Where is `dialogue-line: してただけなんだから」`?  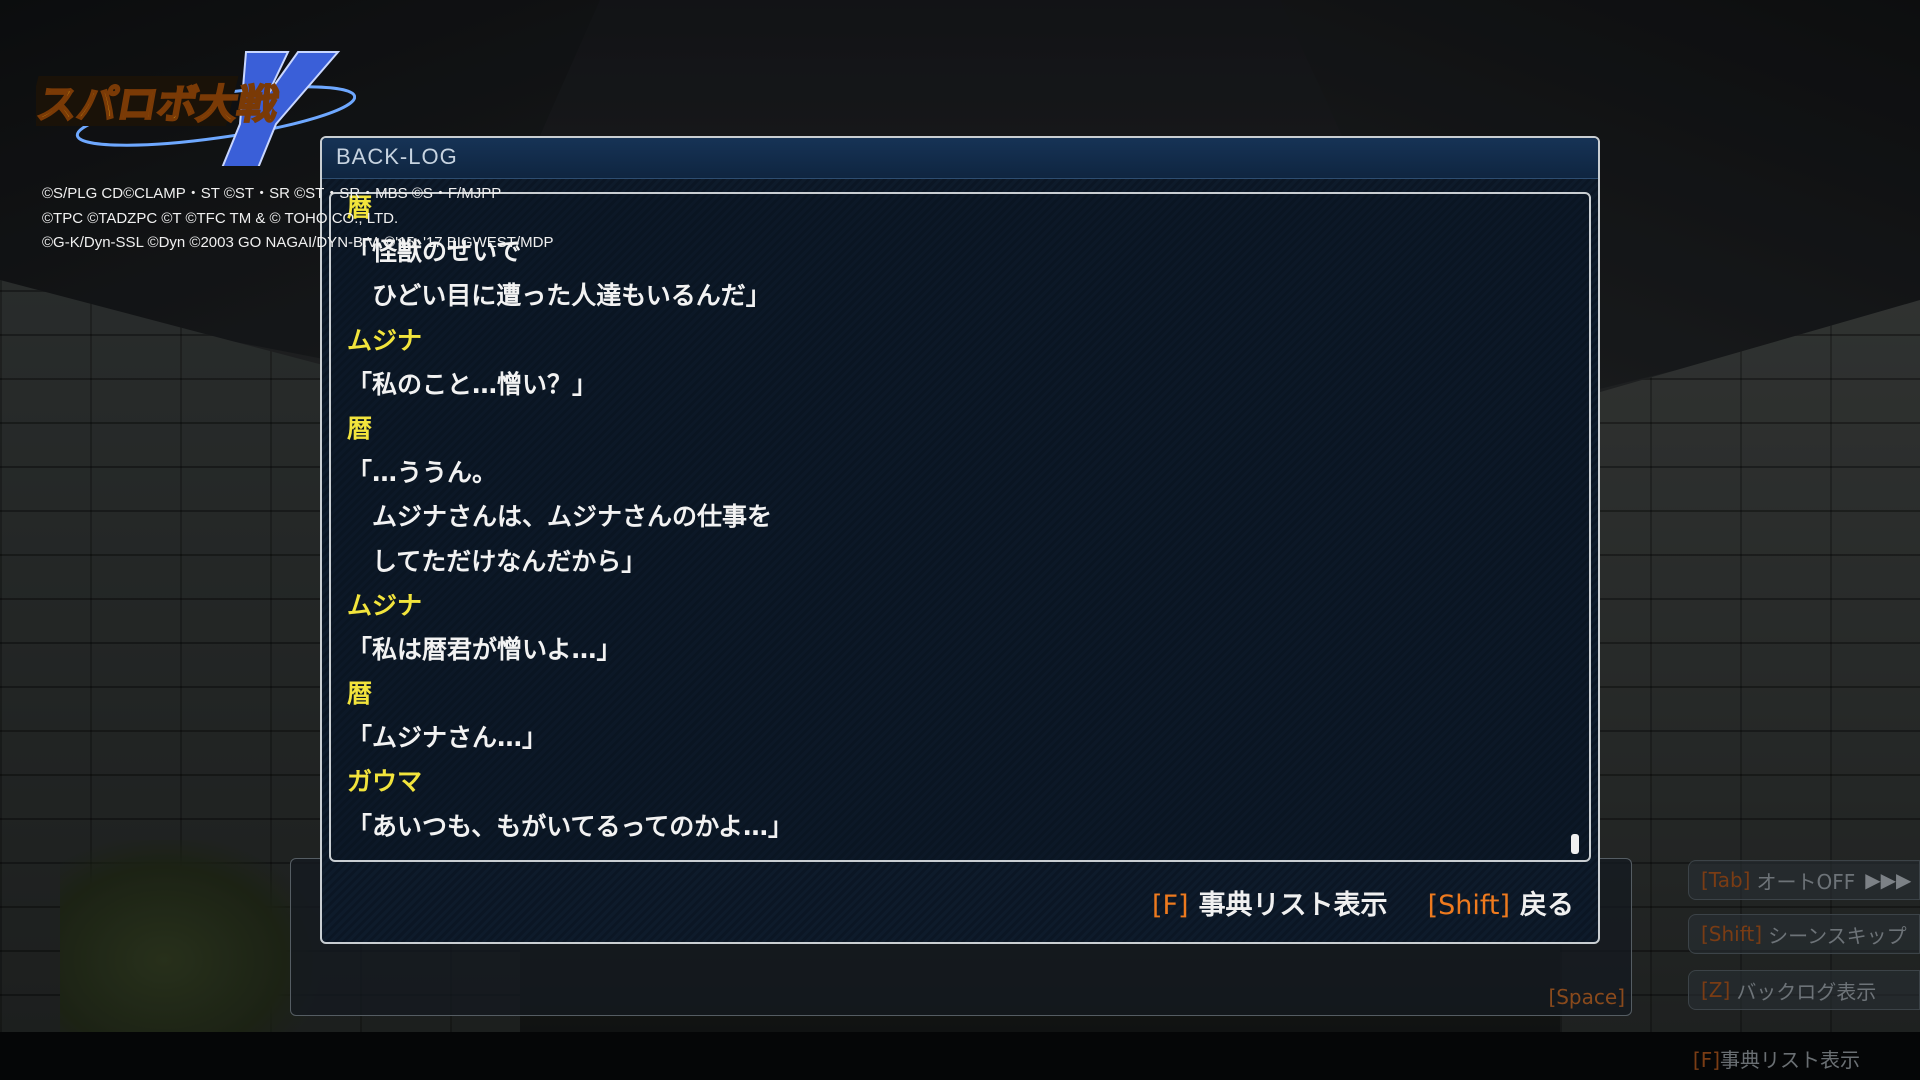
dialogue-line: してただけなんだから」 is located at coordinates (497, 561).